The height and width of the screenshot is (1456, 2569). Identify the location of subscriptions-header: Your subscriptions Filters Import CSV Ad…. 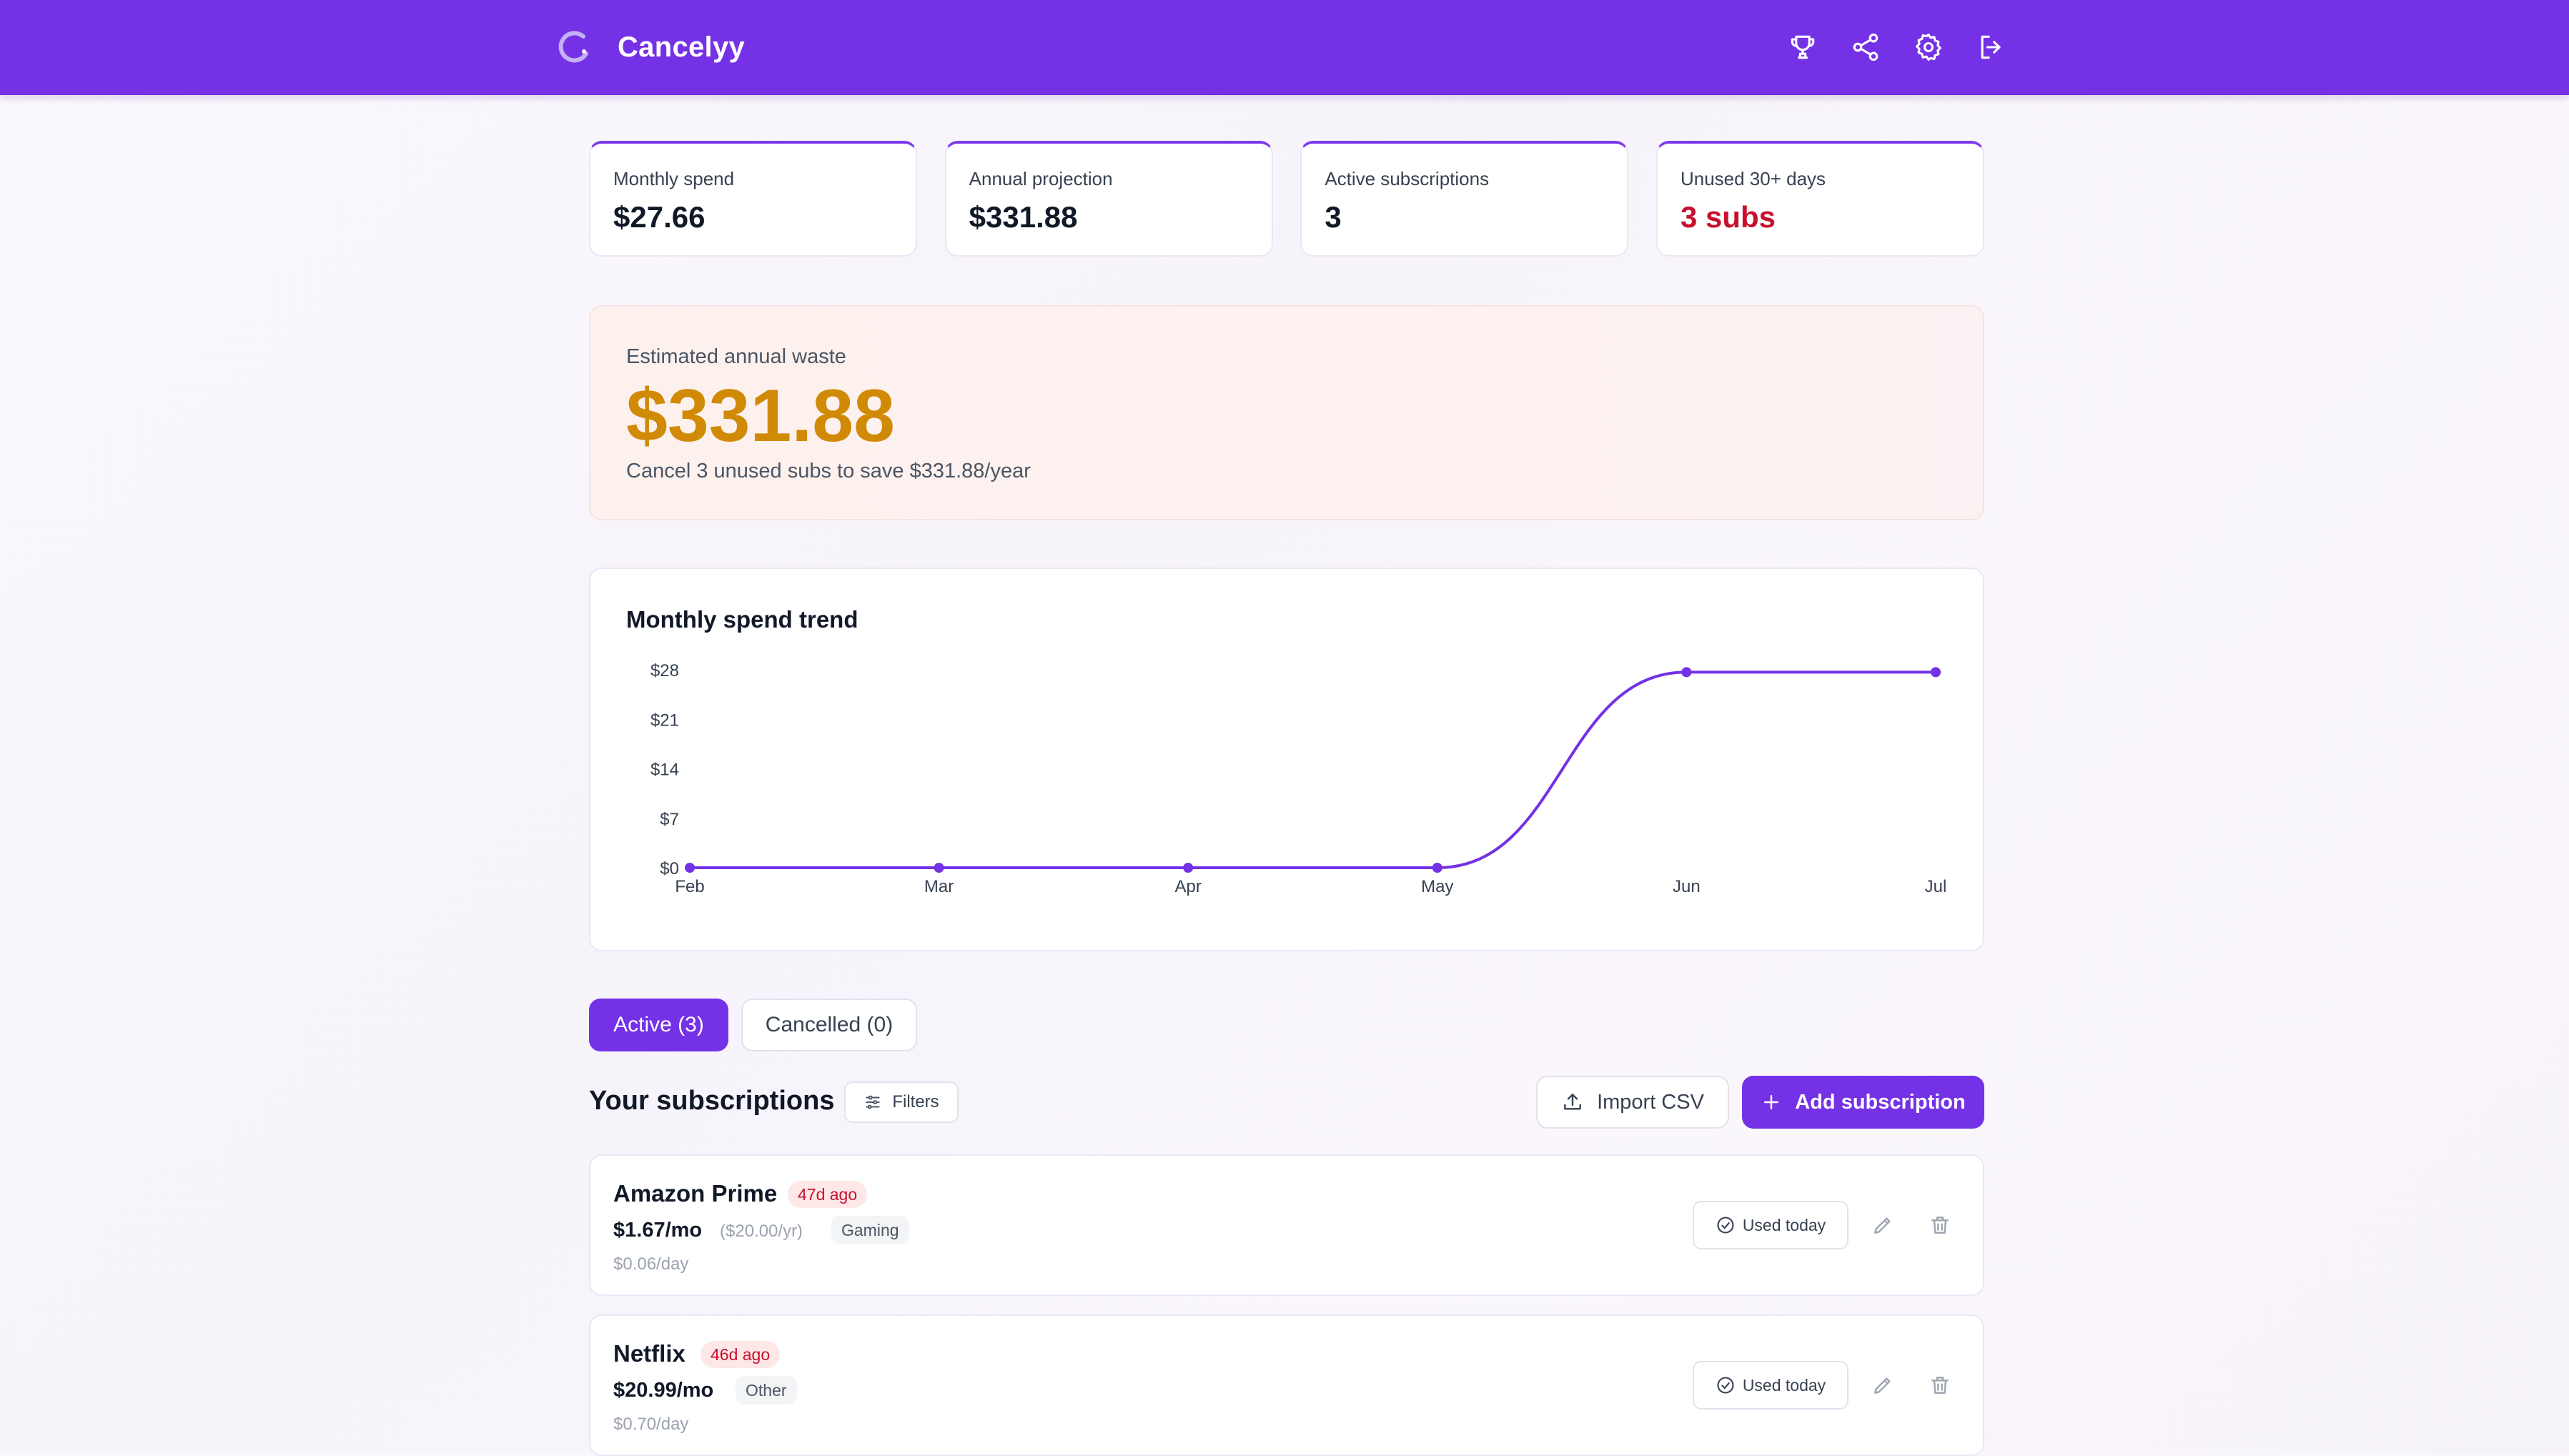
(1286, 1102).